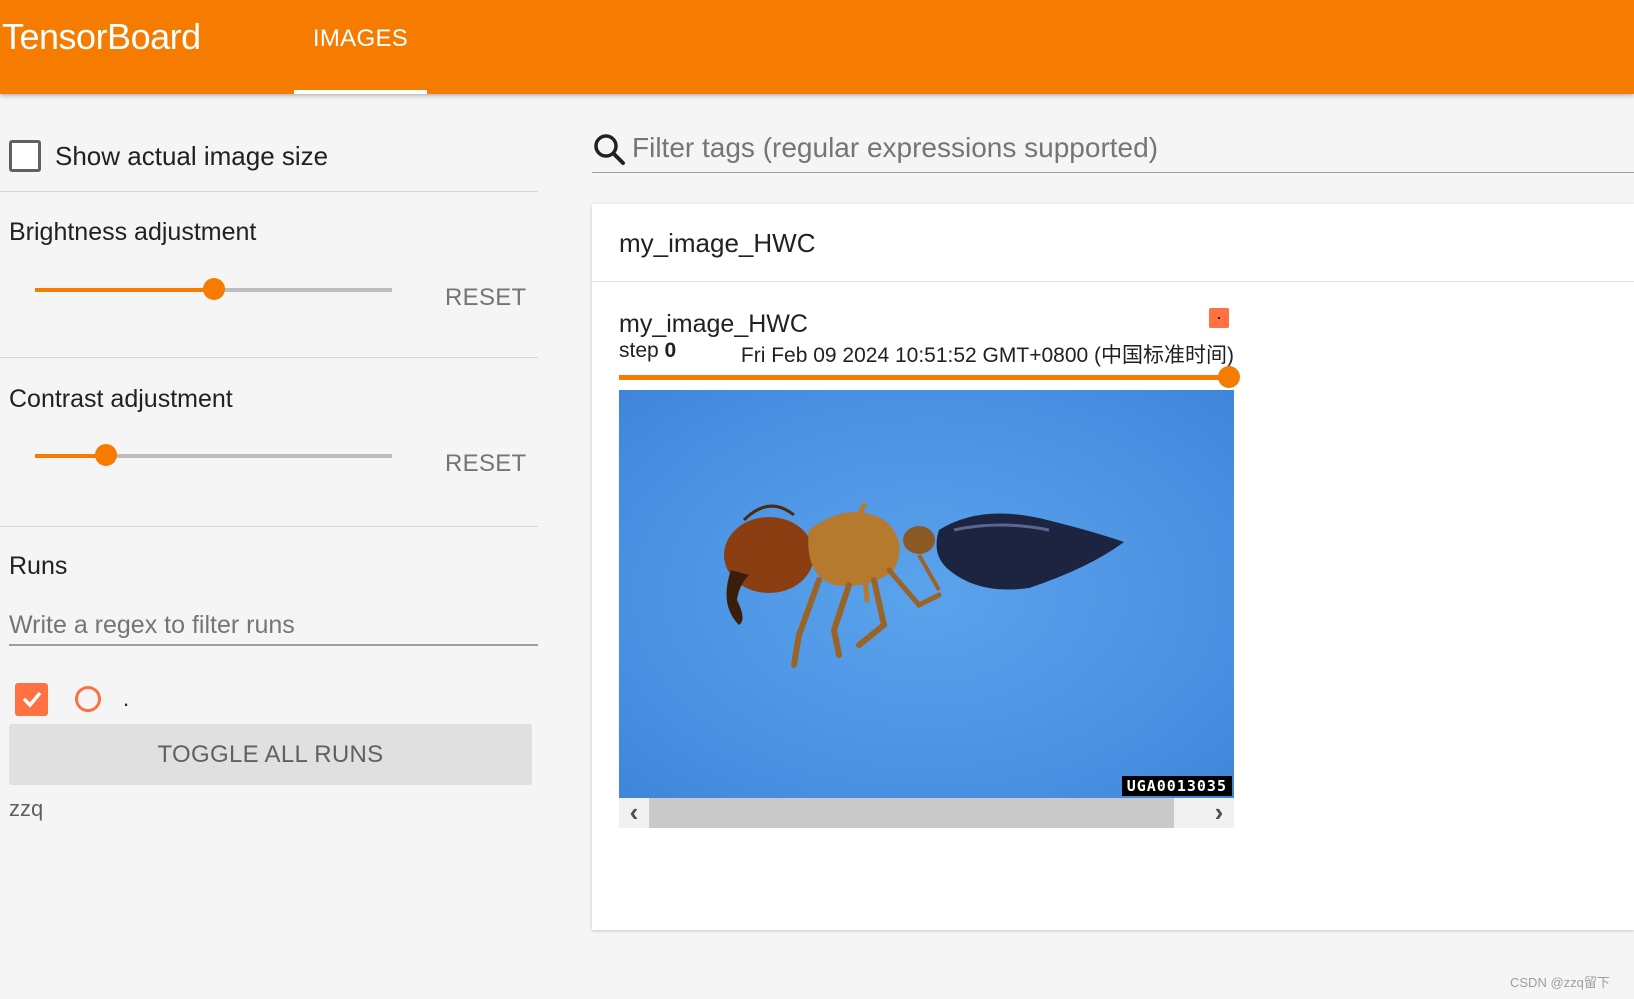 Image resolution: width=1634 pixels, height=999 pixels. What do you see at coordinates (486, 464) in the screenshot?
I see `contrast-reset-button: RESET` at bounding box center [486, 464].